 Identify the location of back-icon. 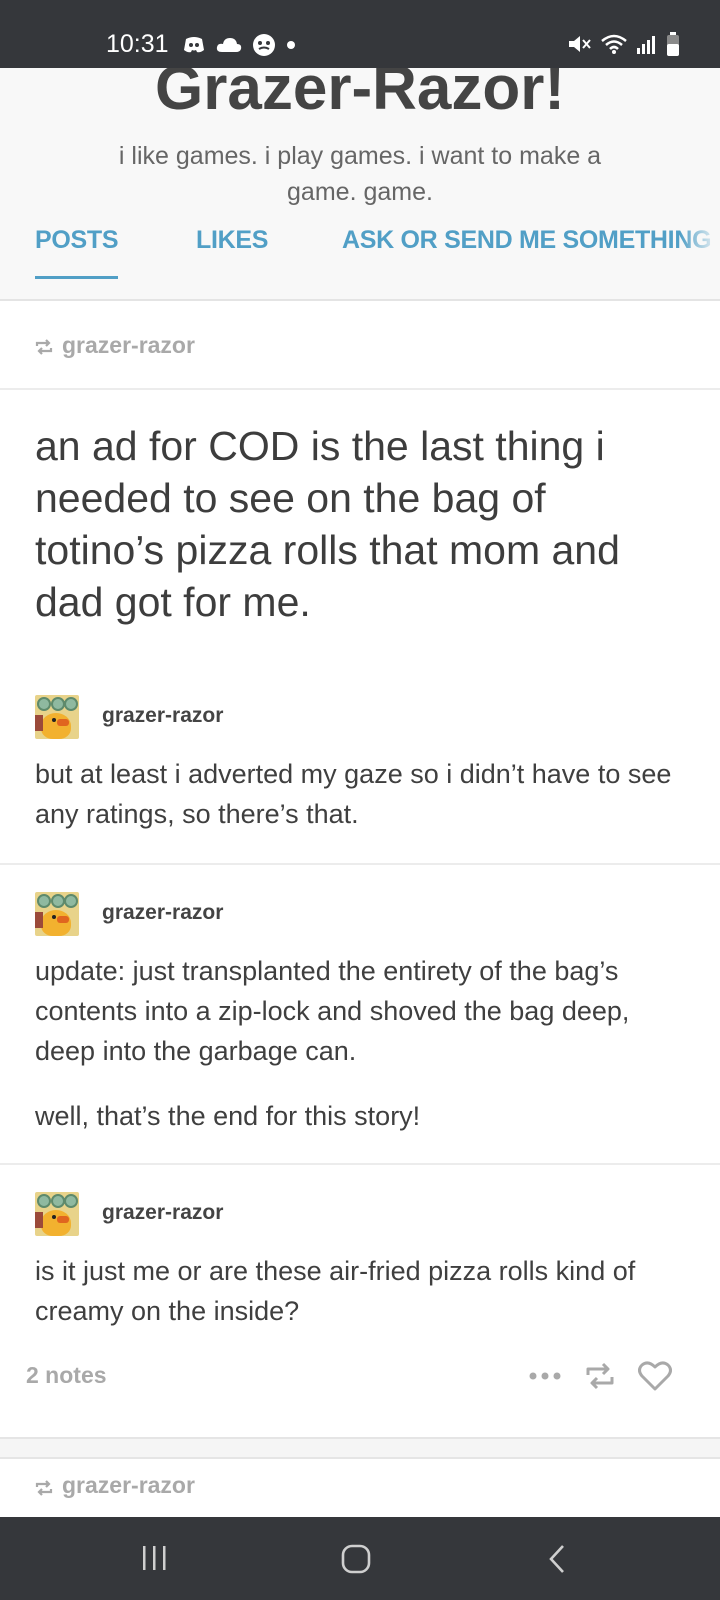
(557, 1559).